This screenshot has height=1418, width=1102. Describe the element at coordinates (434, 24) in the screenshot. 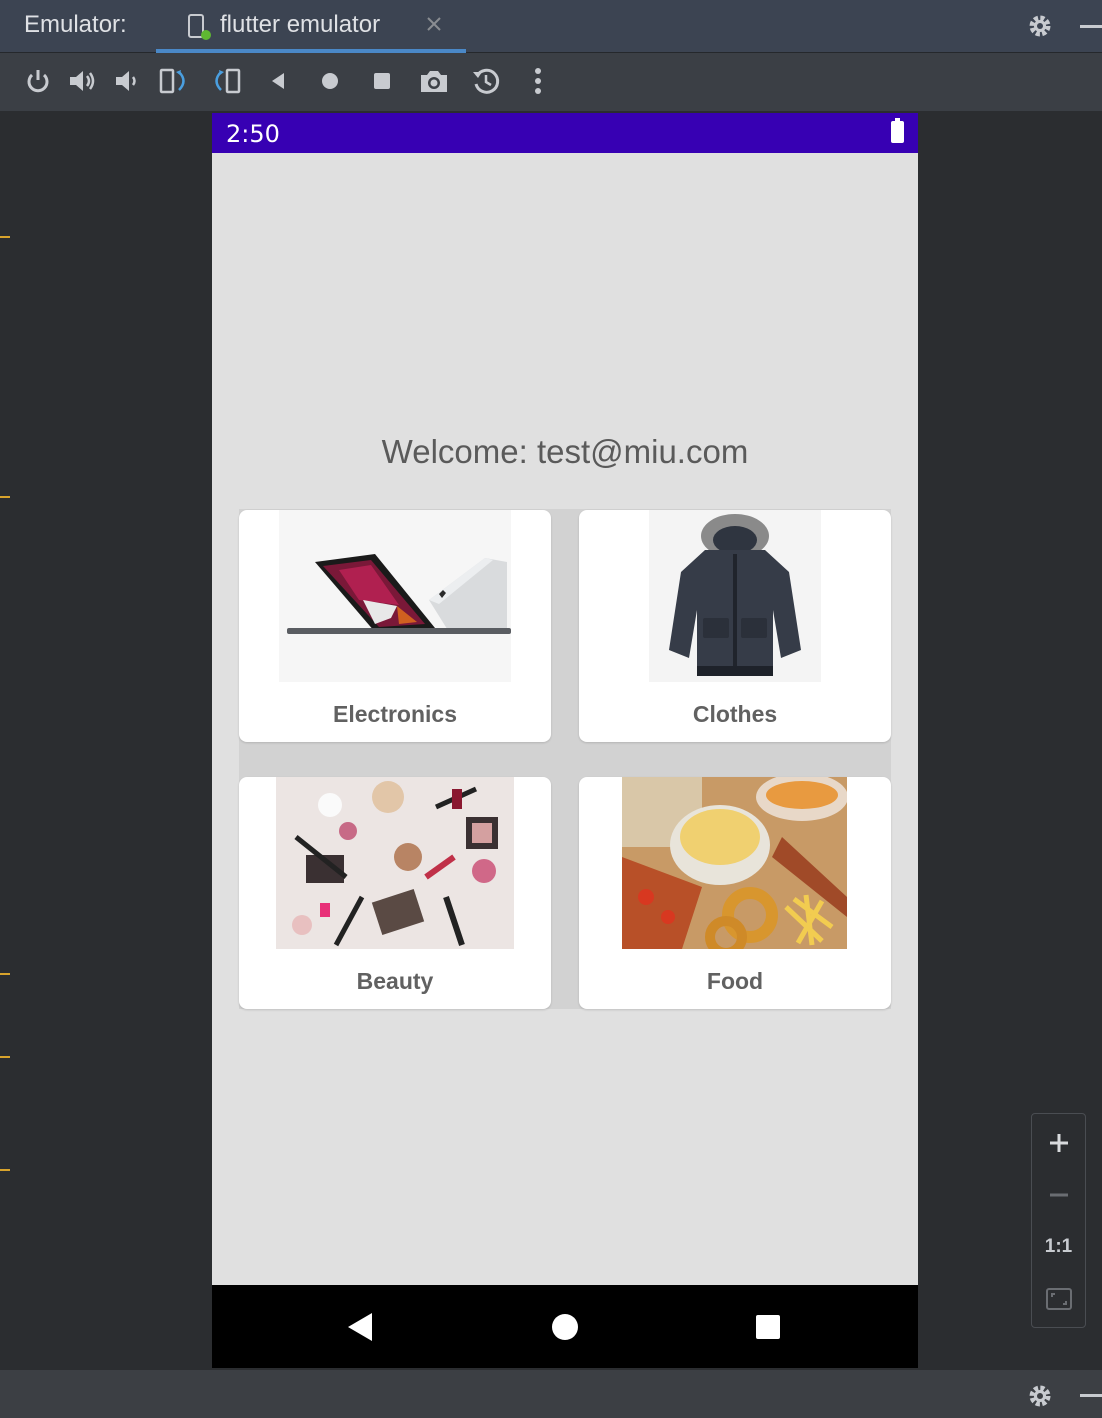

I see `close-icon` at that location.